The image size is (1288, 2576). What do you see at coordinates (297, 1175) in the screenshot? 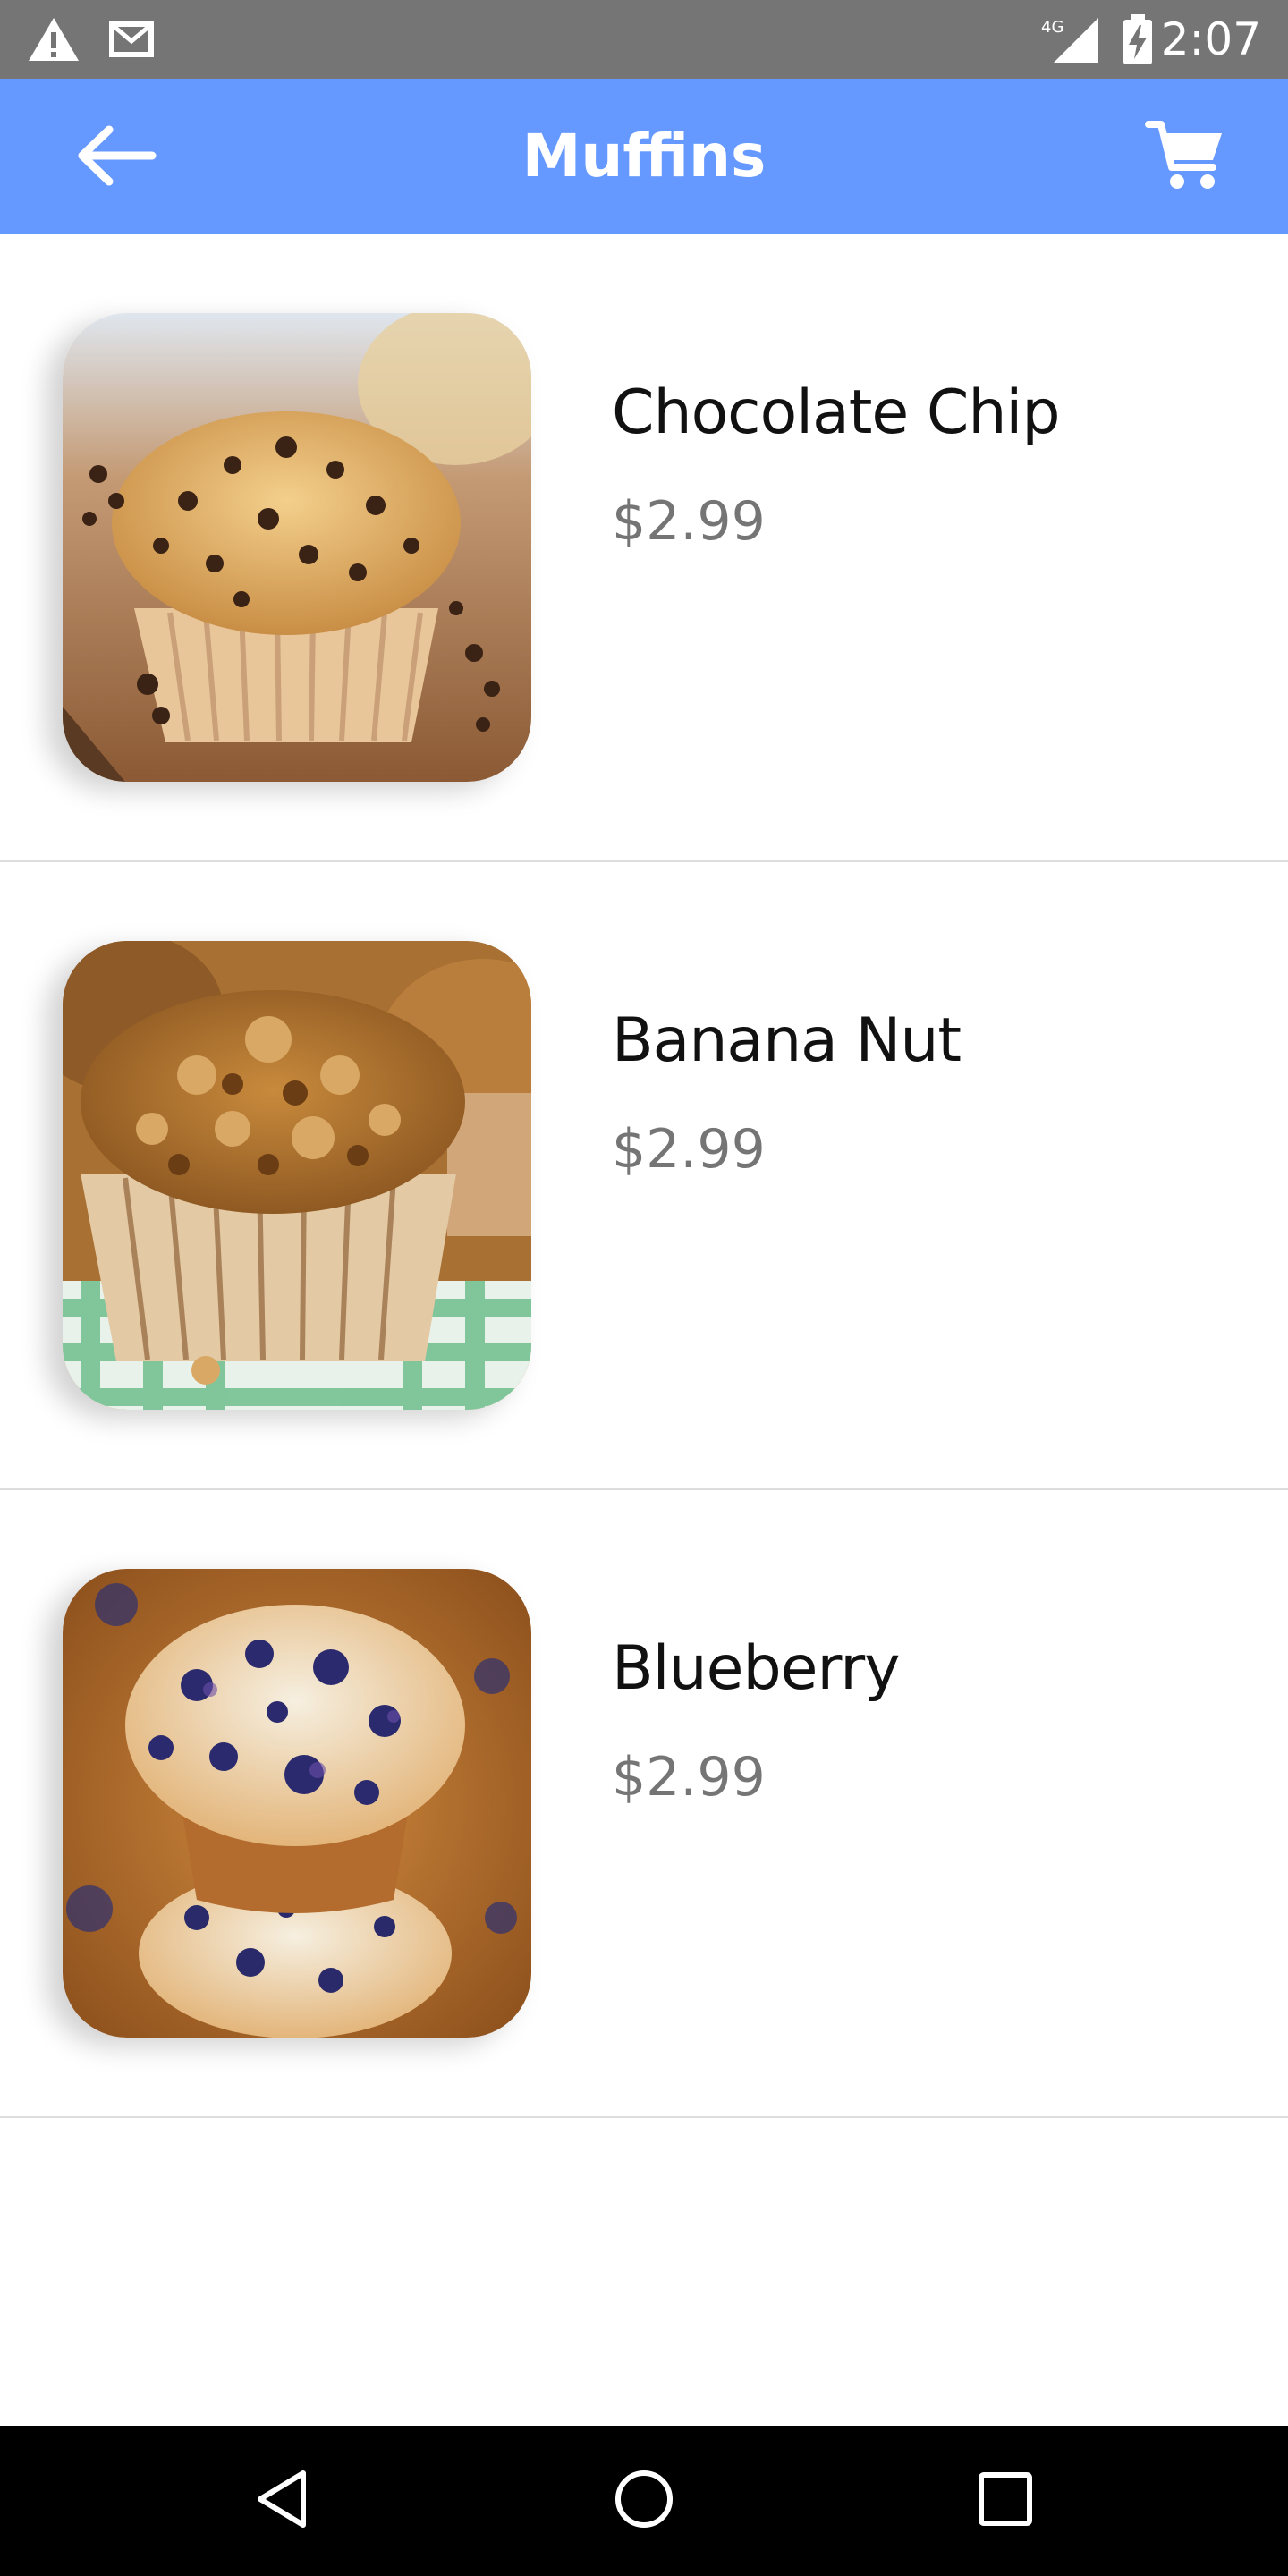
I see `banana-nut-muffin-image` at bounding box center [297, 1175].